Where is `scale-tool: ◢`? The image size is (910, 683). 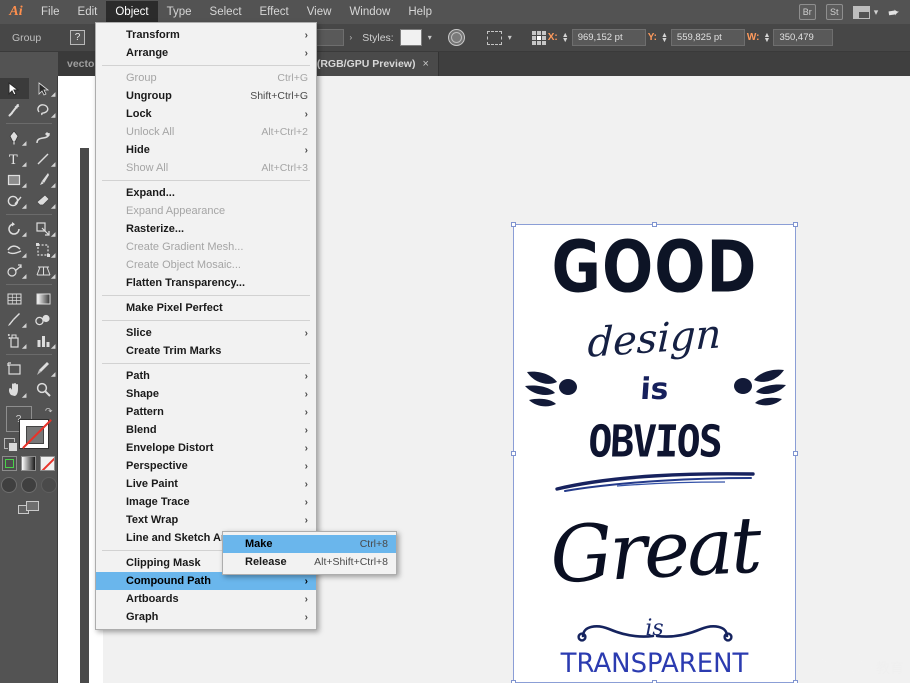 scale-tool: ◢ is located at coordinates (43, 228).